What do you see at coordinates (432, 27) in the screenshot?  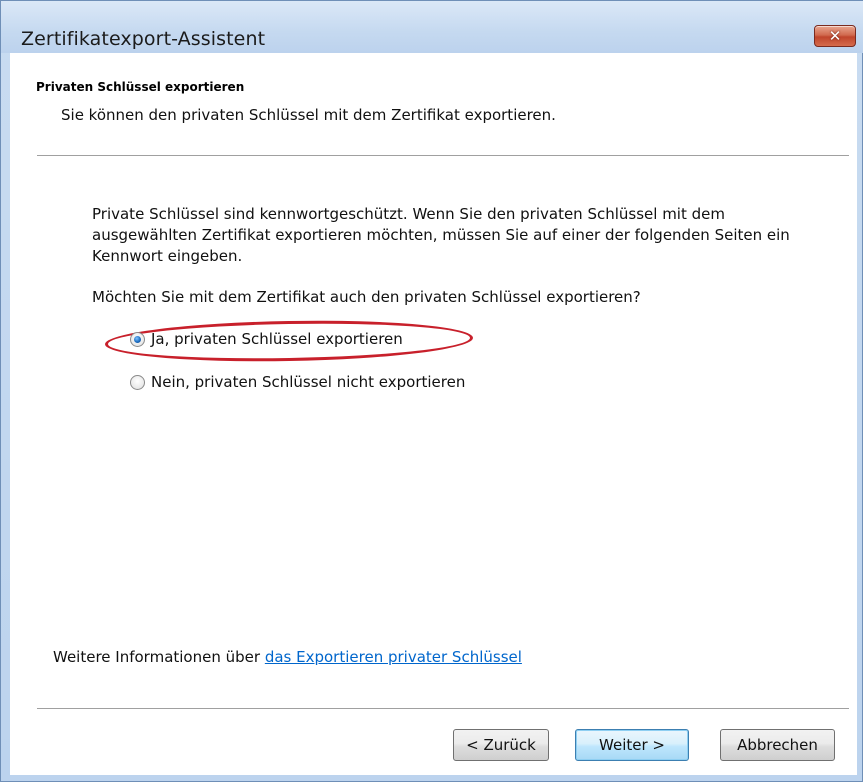 I see `title-bar: Zertifikatexport-Assistent ✕` at bounding box center [432, 27].